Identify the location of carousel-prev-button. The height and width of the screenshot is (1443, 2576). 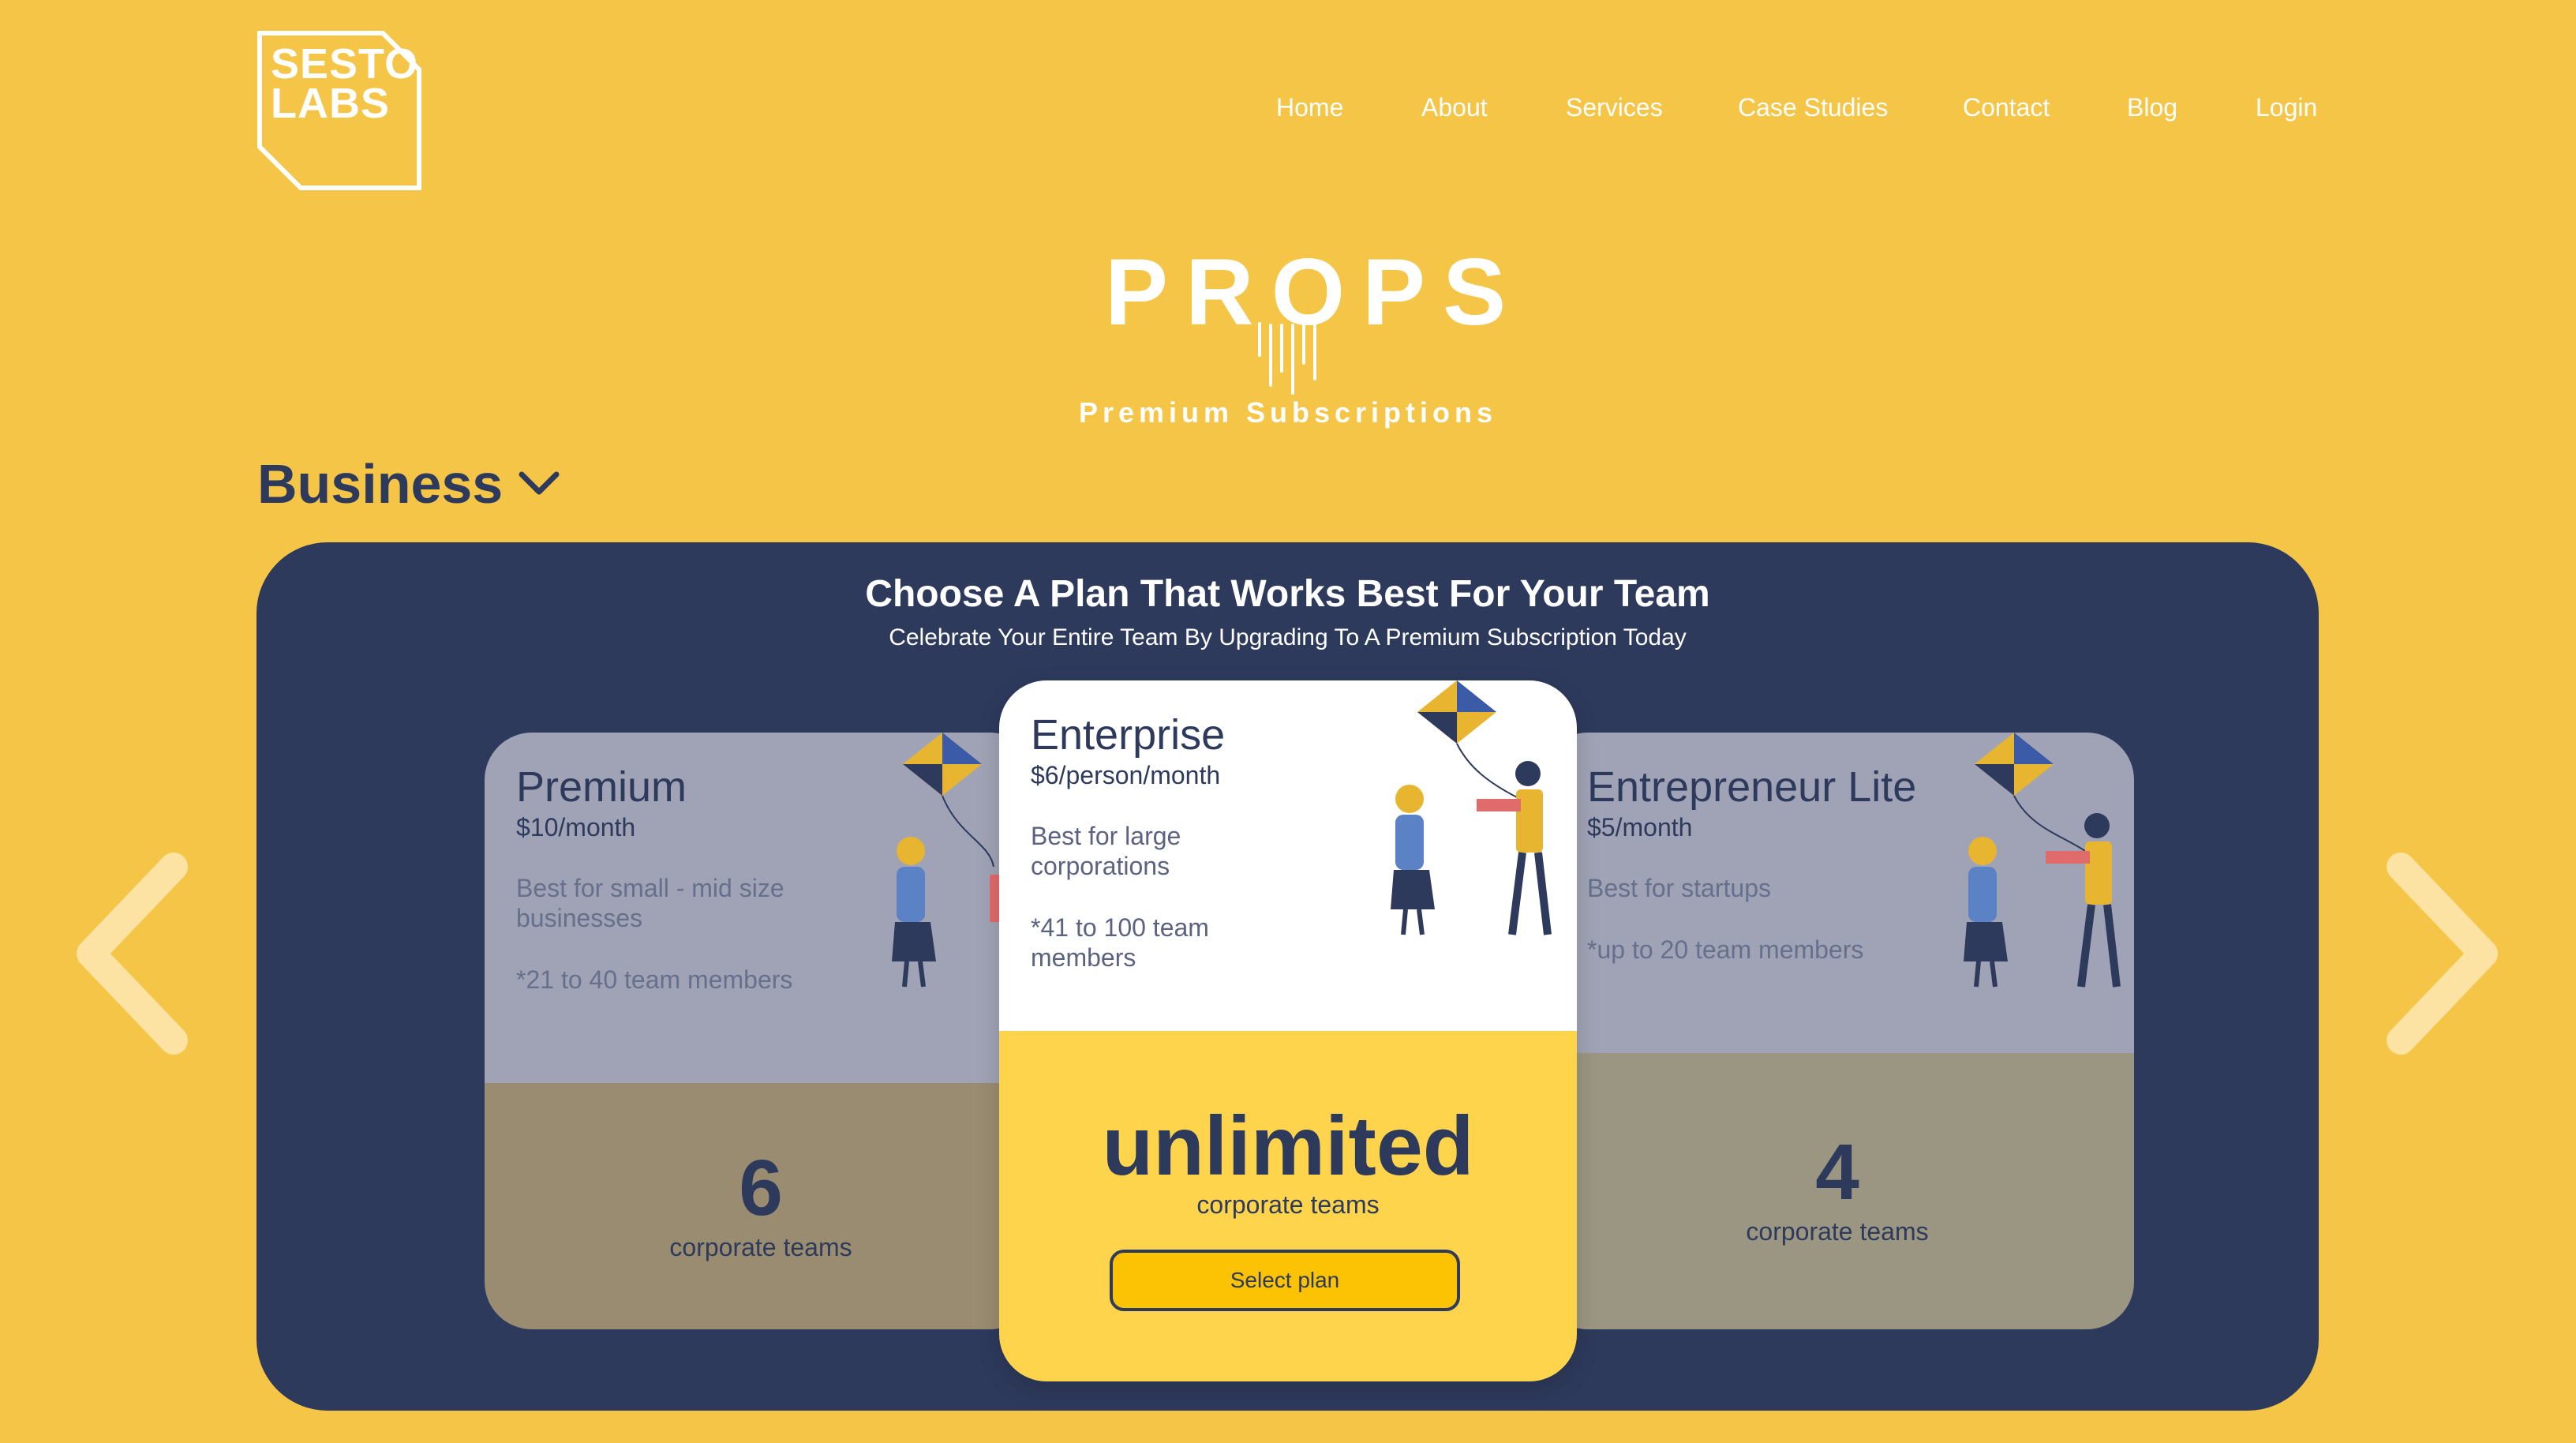
(134, 953).